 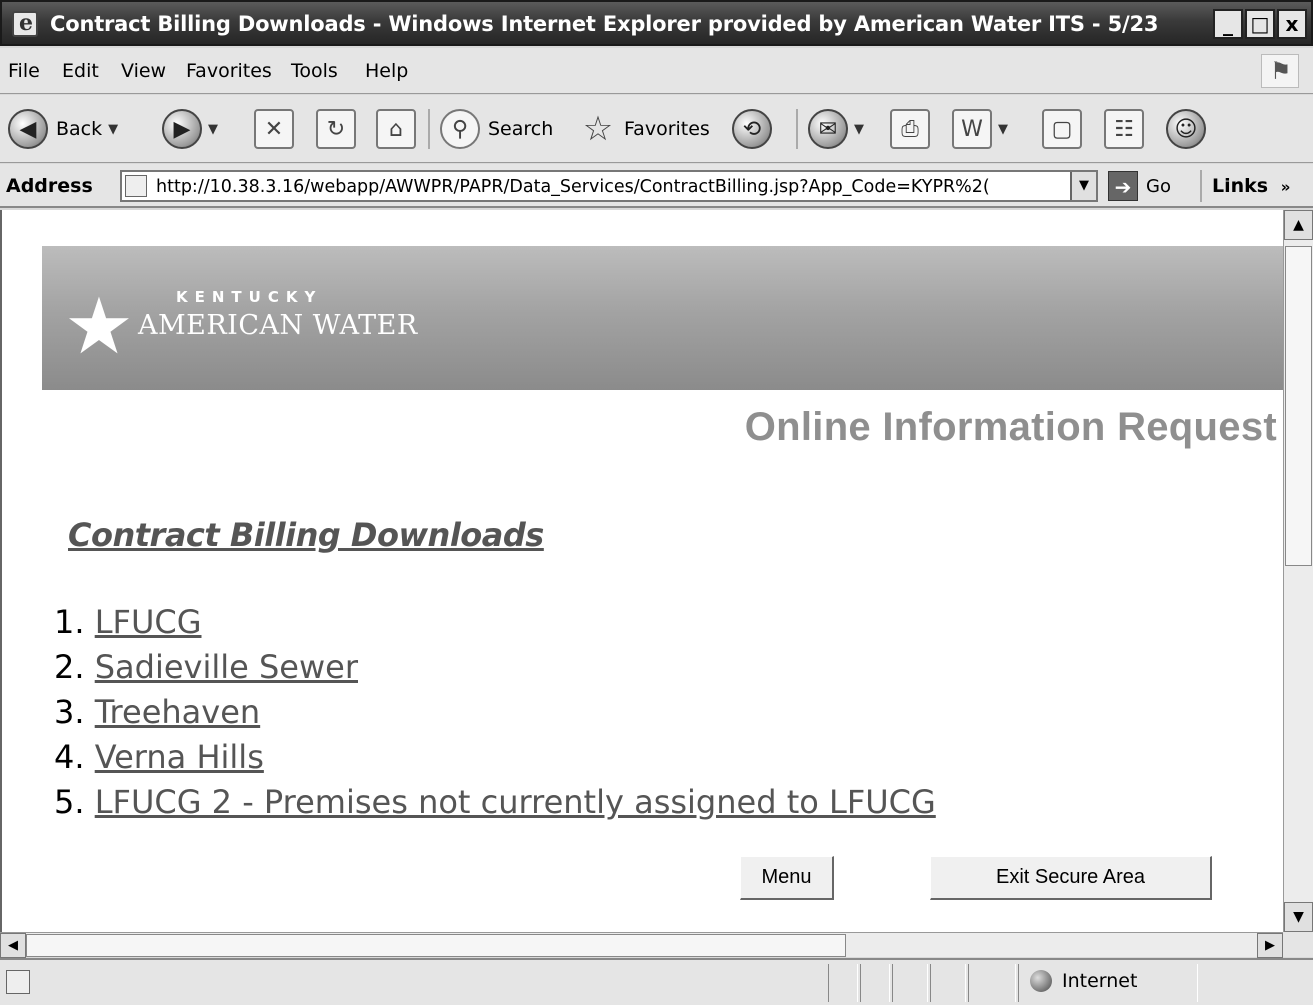 I want to click on list-number: 1., so click(x=69, y=622).